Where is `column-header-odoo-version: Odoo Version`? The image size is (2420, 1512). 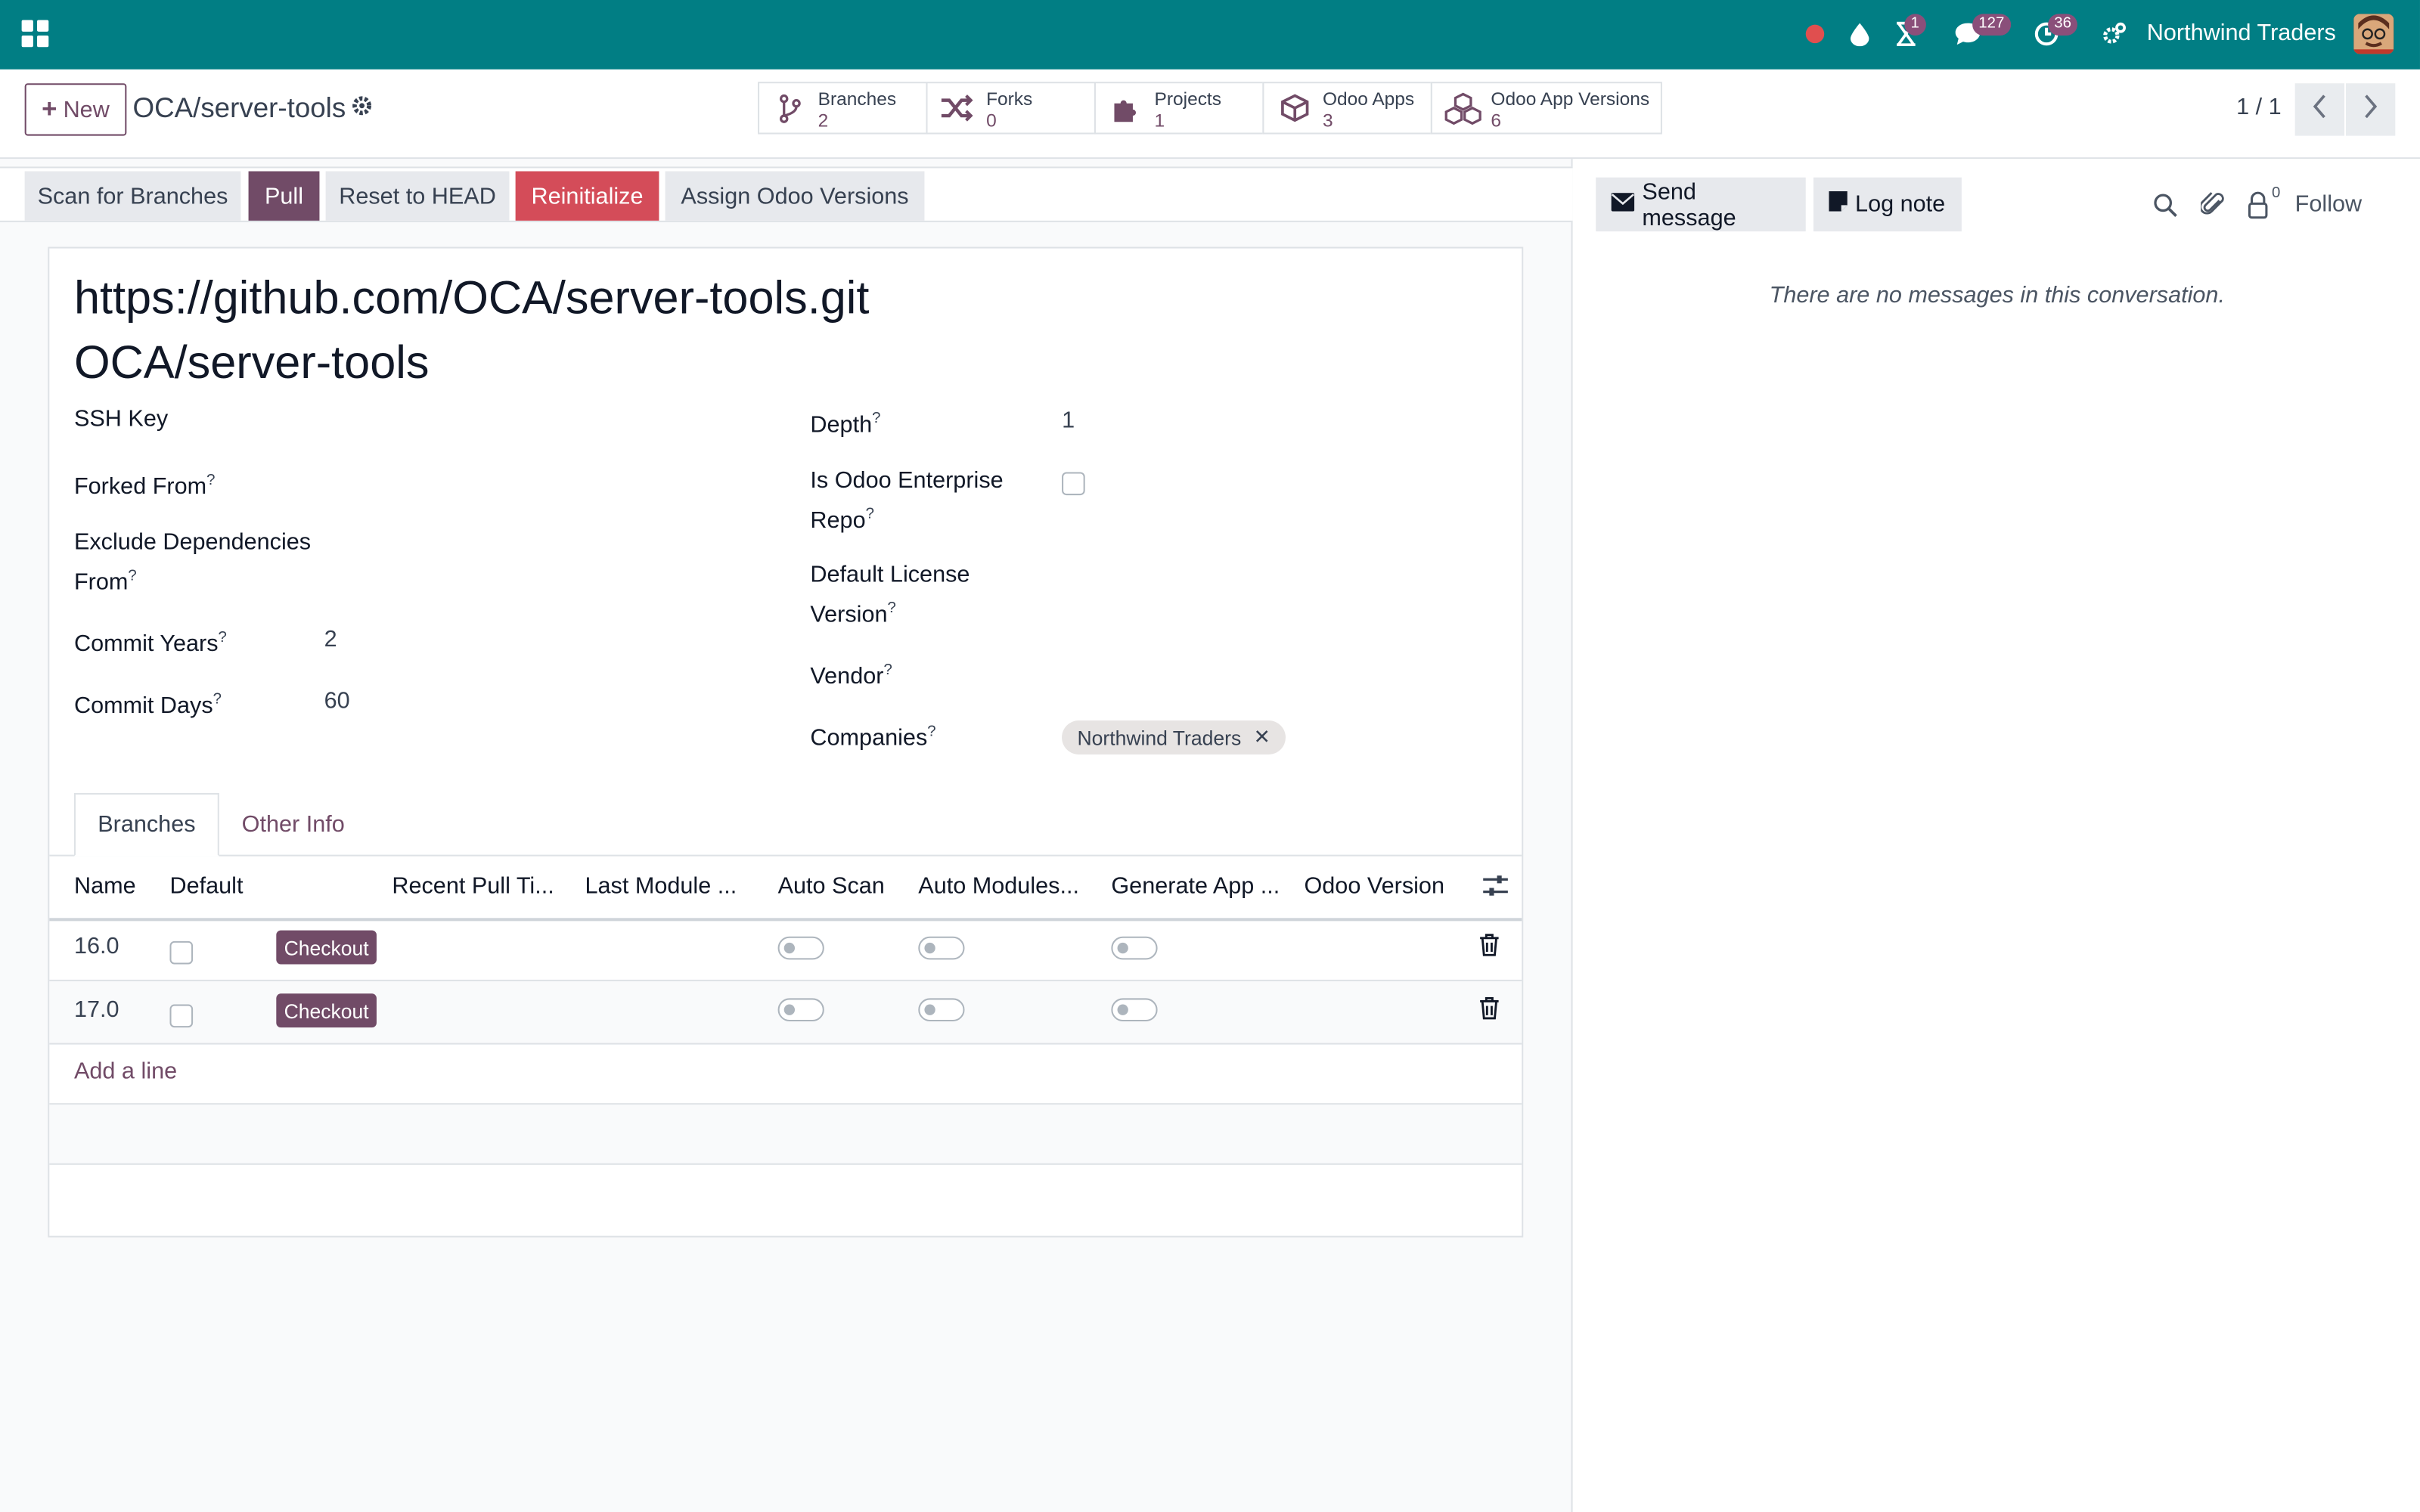 column-header-odoo-version: Odoo Version is located at coordinates (1374, 887).